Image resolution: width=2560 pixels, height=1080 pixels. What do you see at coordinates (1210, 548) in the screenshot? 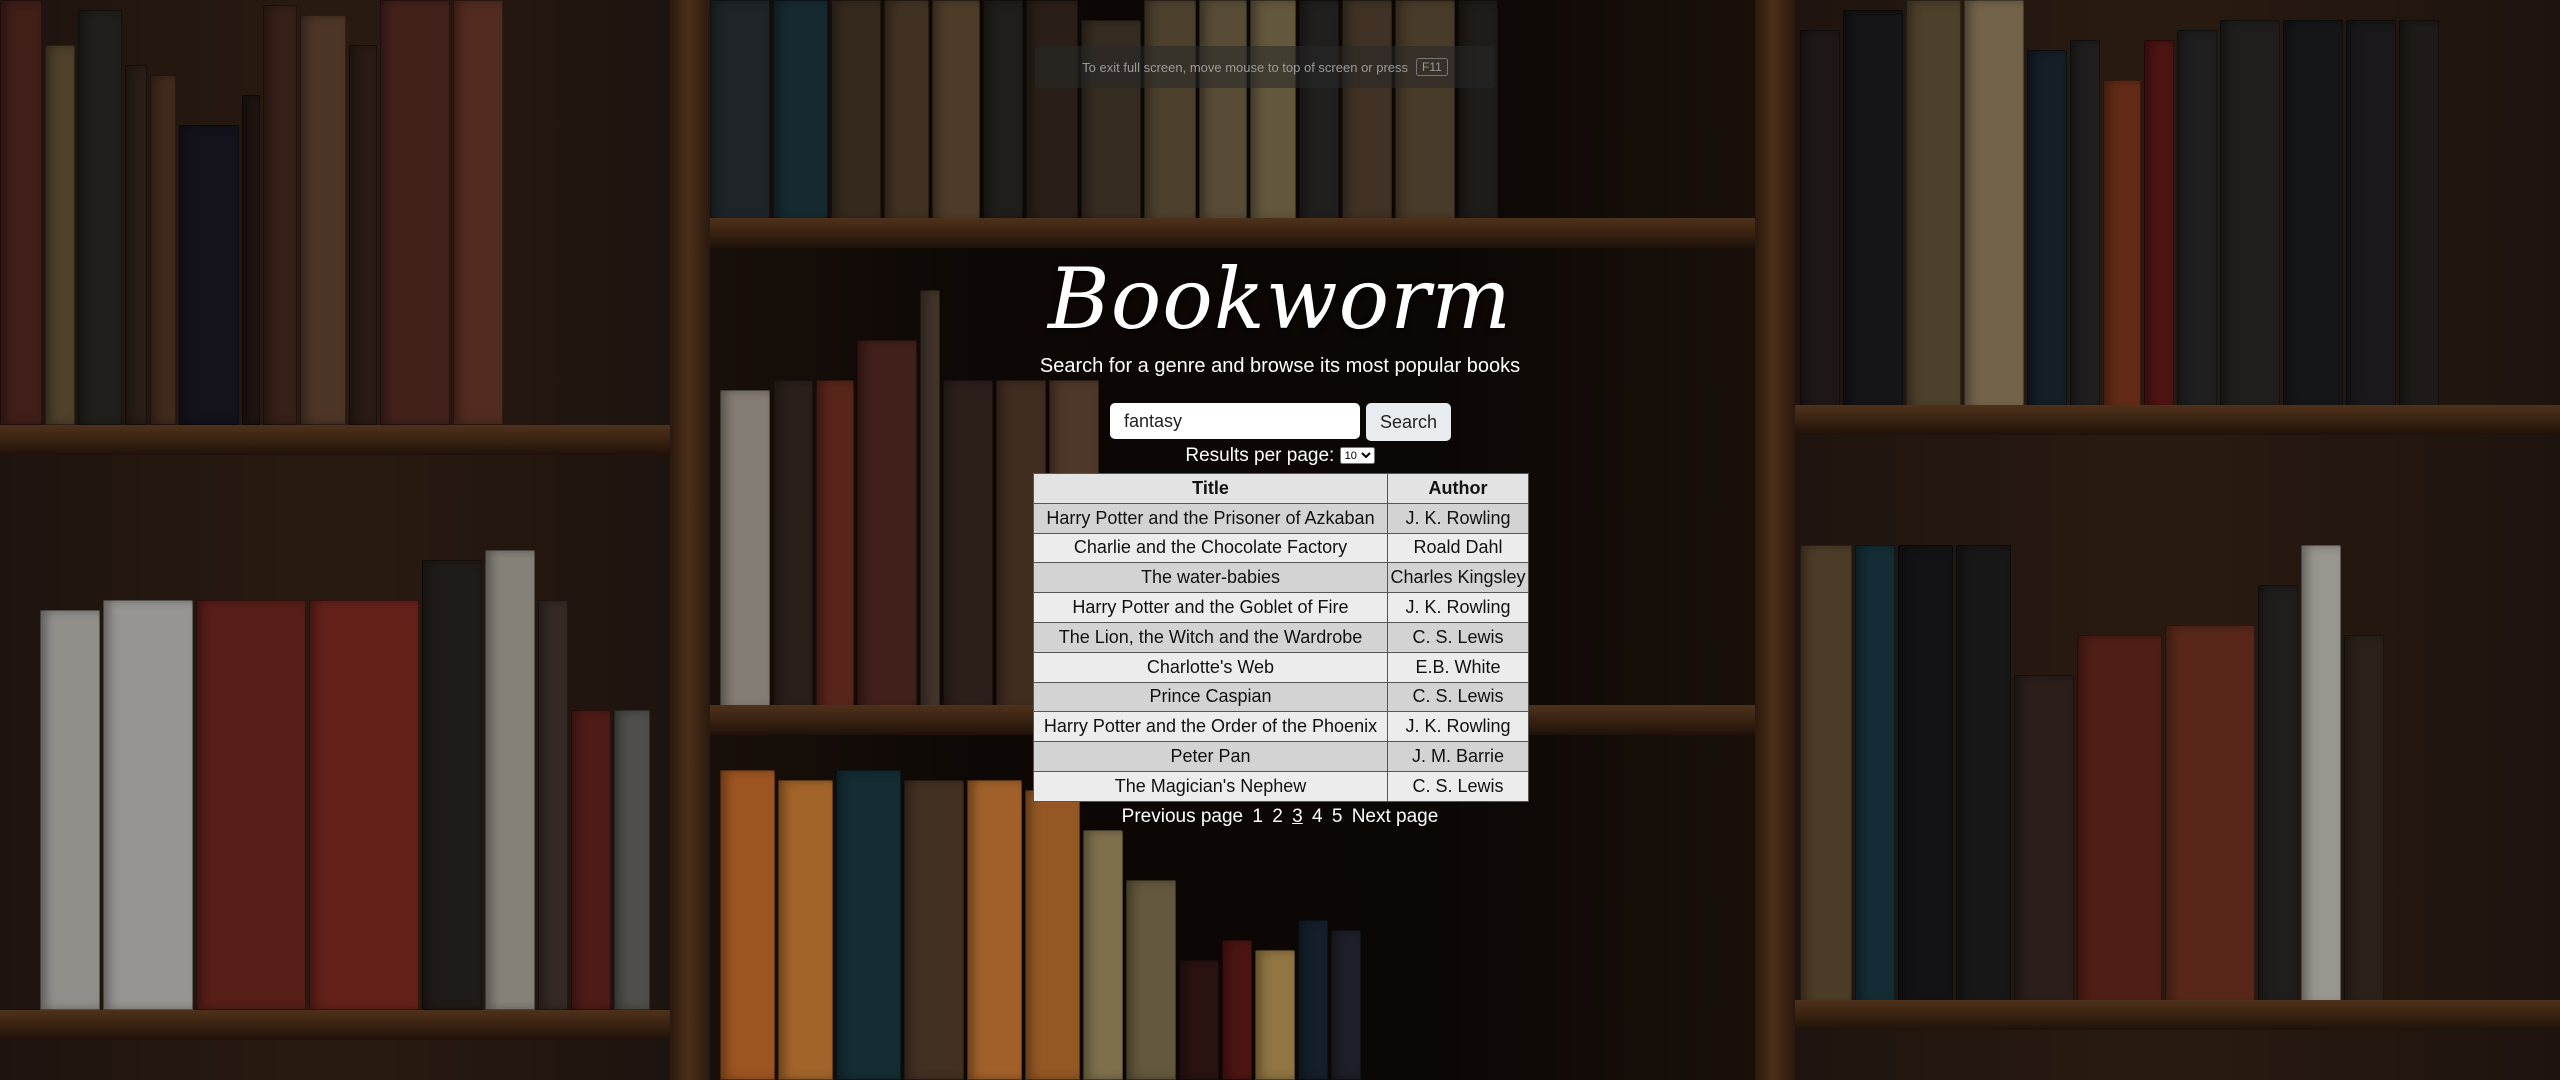
I see `book-title-cell: Charlie and the Chocolate Factory` at bounding box center [1210, 548].